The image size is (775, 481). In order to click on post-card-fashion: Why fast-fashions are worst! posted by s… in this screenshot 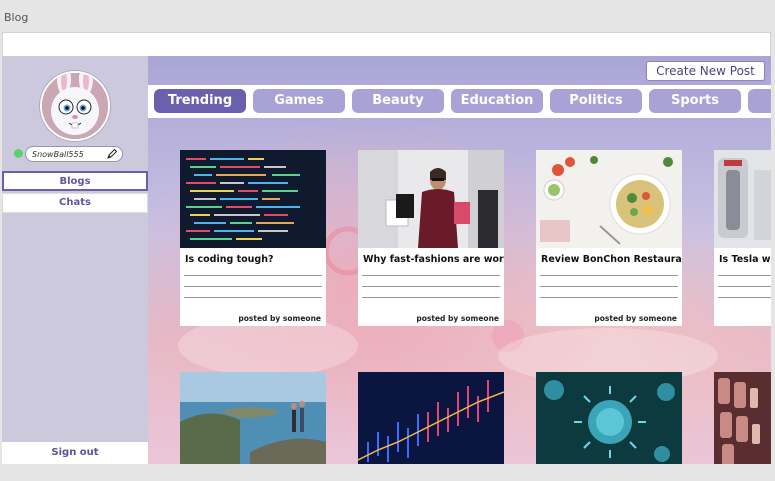, I will do `click(431, 238)`.